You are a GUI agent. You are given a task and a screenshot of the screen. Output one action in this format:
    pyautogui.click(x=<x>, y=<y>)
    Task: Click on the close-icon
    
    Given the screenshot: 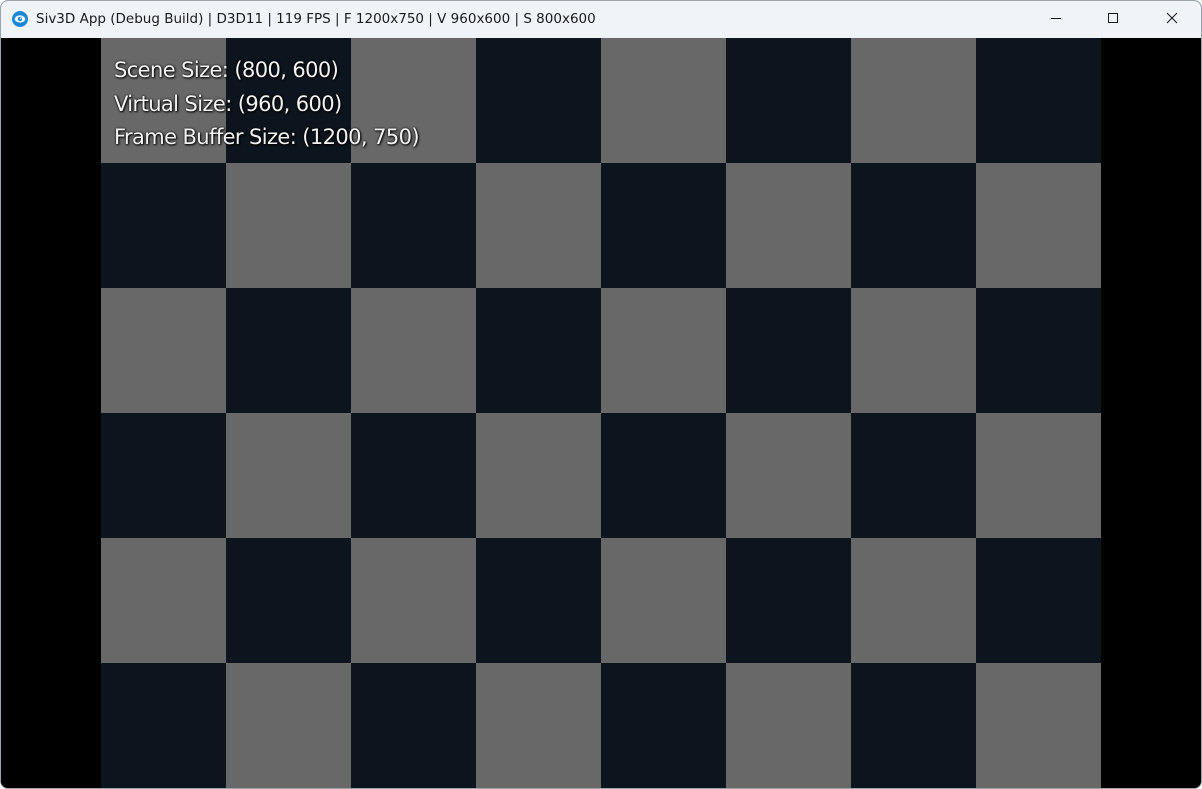 What is the action you would take?
    pyautogui.click(x=1172, y=20)
    